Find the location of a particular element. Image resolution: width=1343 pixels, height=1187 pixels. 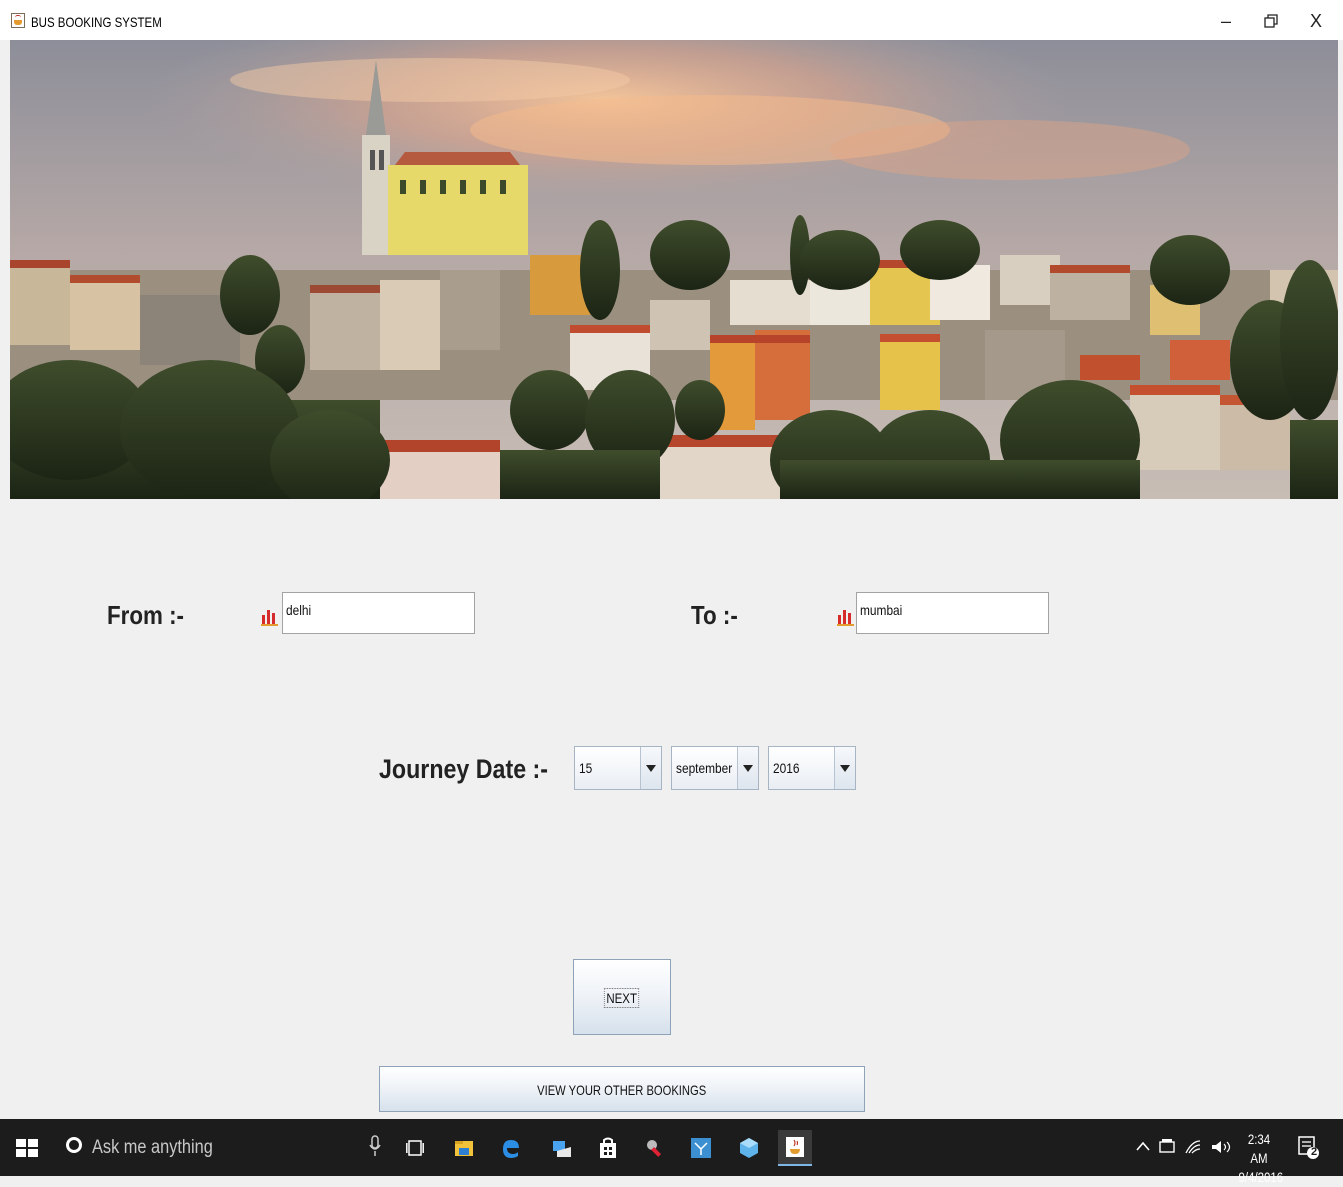

year-select-value: 2016 is located at coordinates (786, 768).